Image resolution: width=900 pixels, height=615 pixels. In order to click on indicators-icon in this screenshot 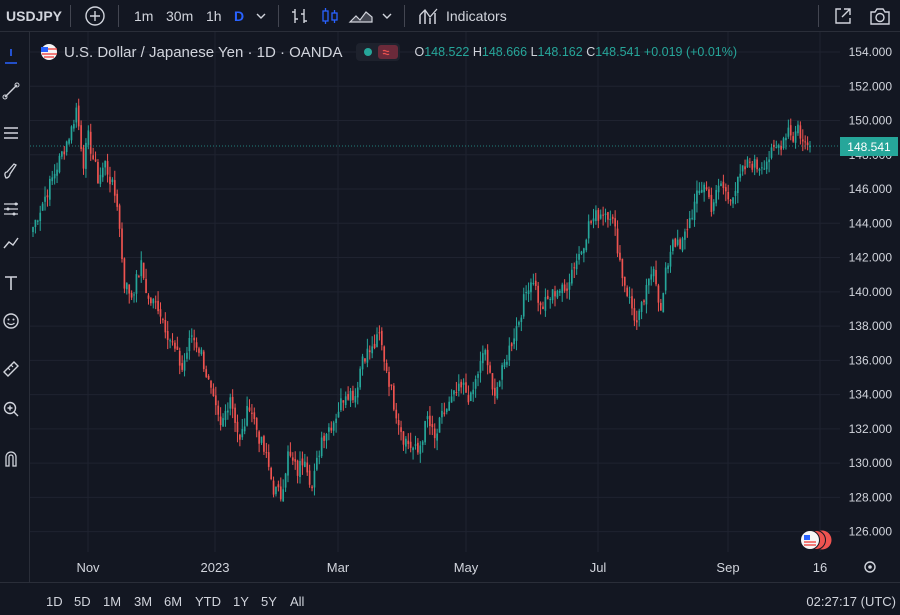, I will do `click(428, 16)`.